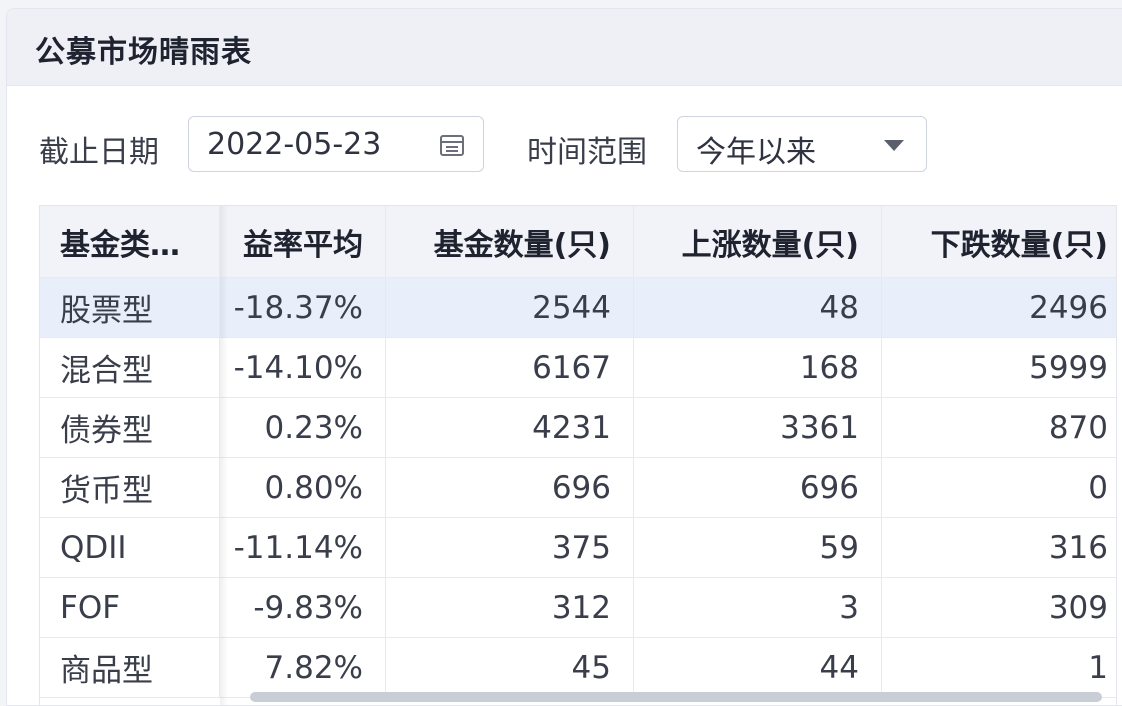  What do you see at coordinates (303, 487) in the screenshot?
I see `cell-avg-return: 0.80%` at bounding box center [303, 487].